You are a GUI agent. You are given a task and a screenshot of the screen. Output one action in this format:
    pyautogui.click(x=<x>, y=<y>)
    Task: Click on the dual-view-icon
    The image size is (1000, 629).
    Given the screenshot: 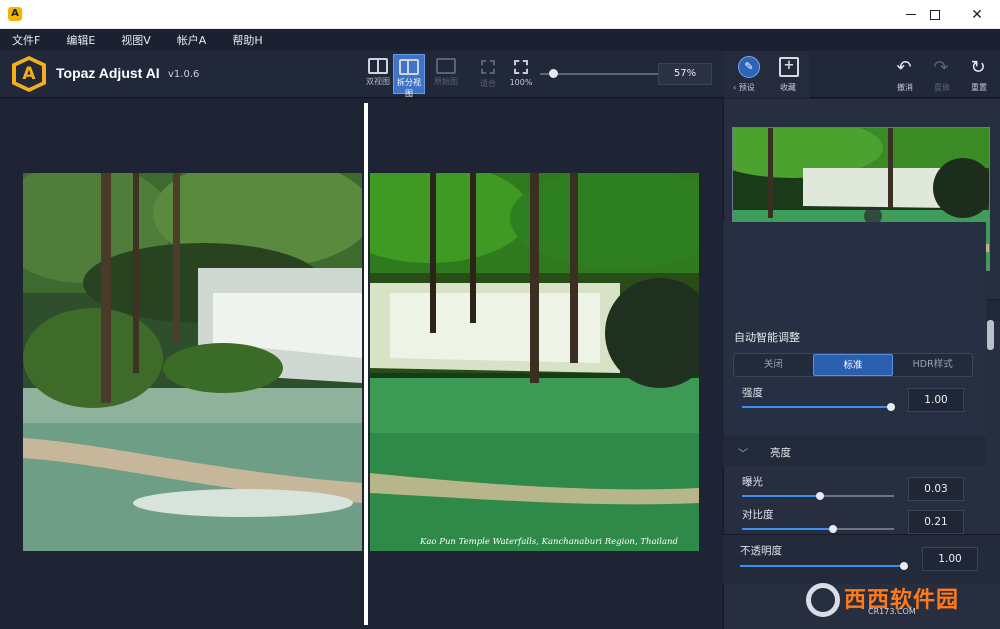 What is the action you would take?
    pyautogui.click(x=378, y=66)
    